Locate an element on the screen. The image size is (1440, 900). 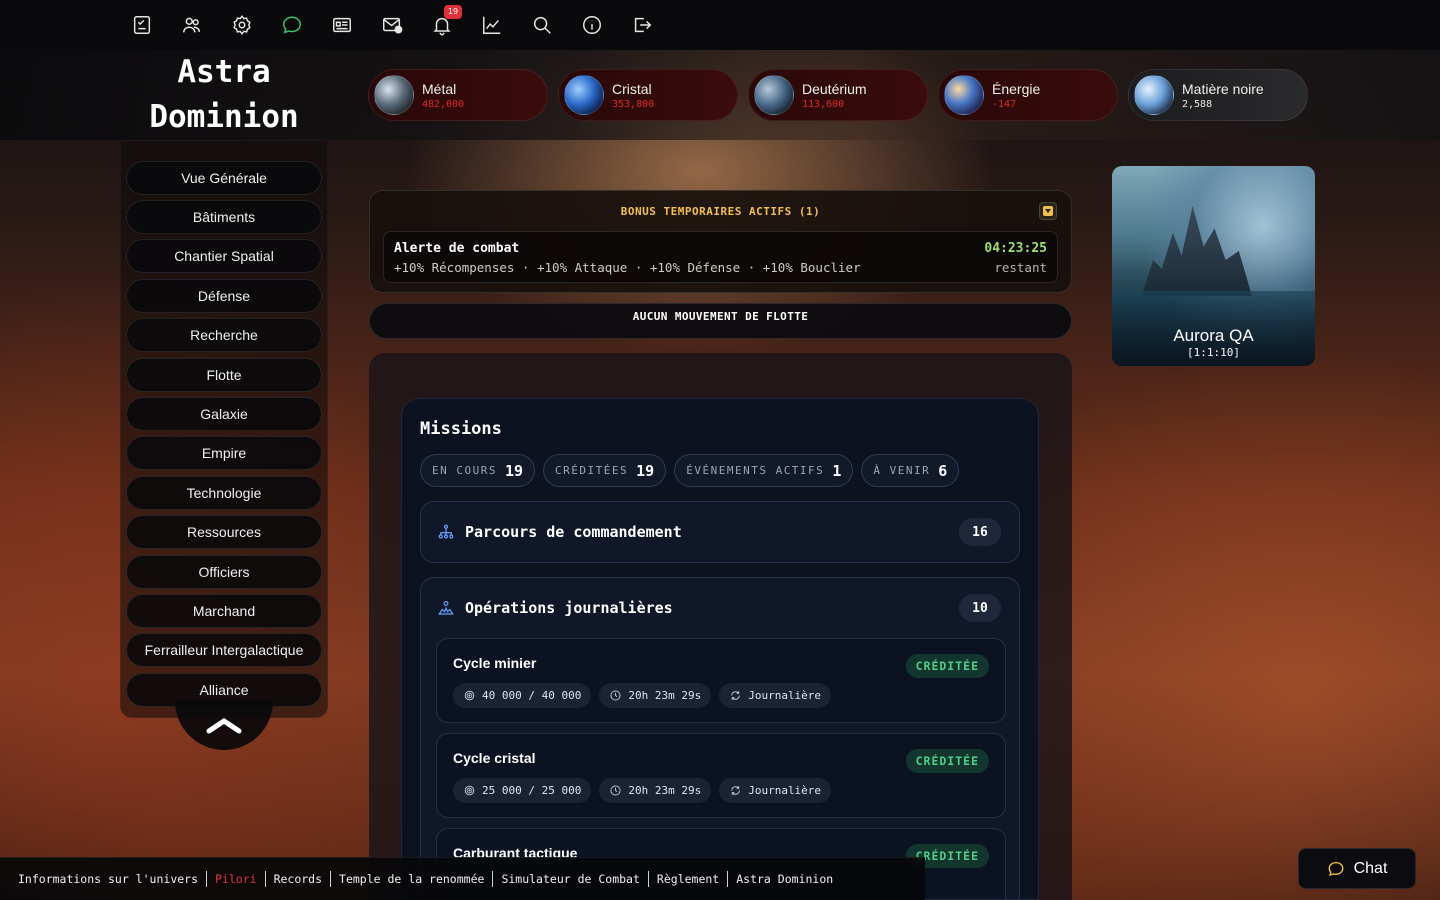
clock-icon is located at coordinates (615, 790).